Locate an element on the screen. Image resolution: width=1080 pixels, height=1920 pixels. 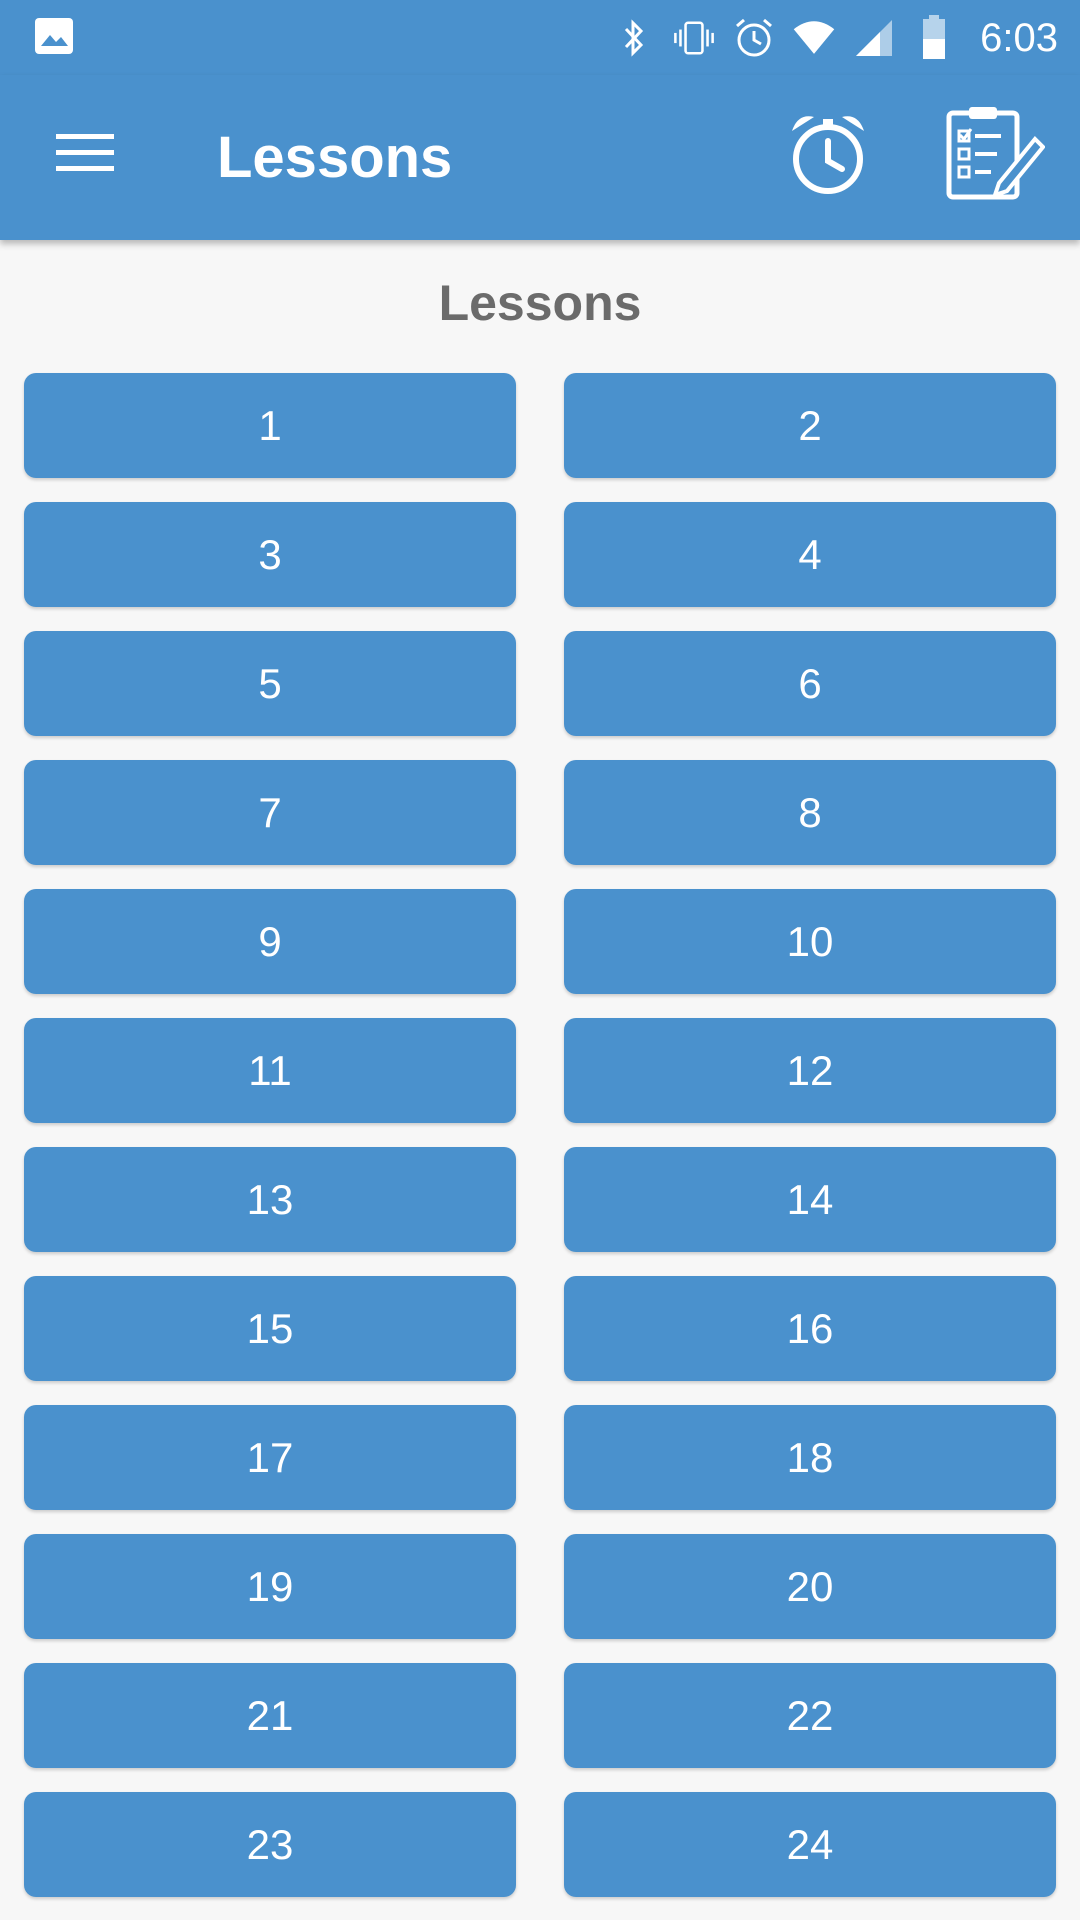
lesson-button-10: 10 is located at coordinates (810, 941).